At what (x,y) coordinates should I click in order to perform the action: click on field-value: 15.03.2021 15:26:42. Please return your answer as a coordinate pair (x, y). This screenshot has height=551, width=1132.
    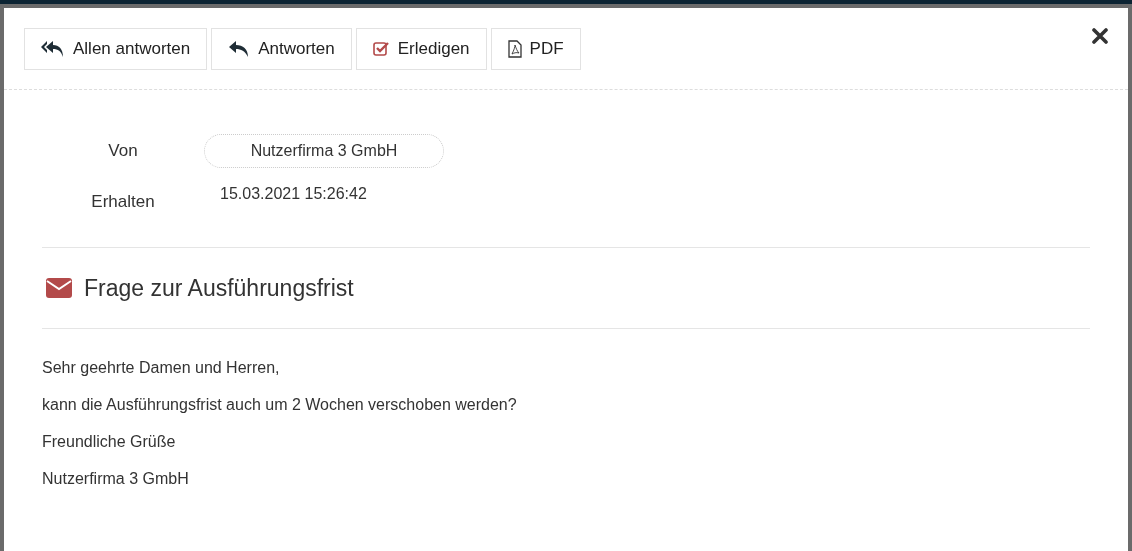
    Looking at the image, I should click on (293, 194).